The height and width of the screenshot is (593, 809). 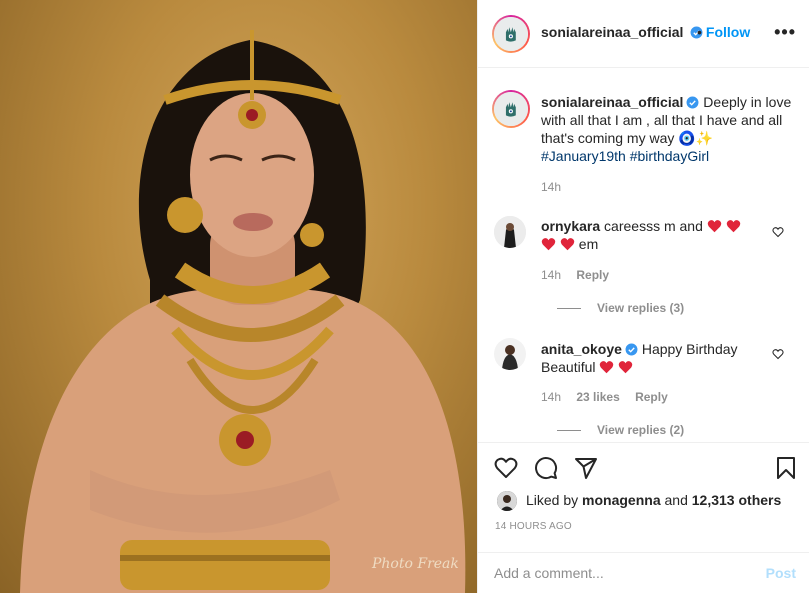 I want to click on follow-button: • Follow, so click(x=723, y=32).